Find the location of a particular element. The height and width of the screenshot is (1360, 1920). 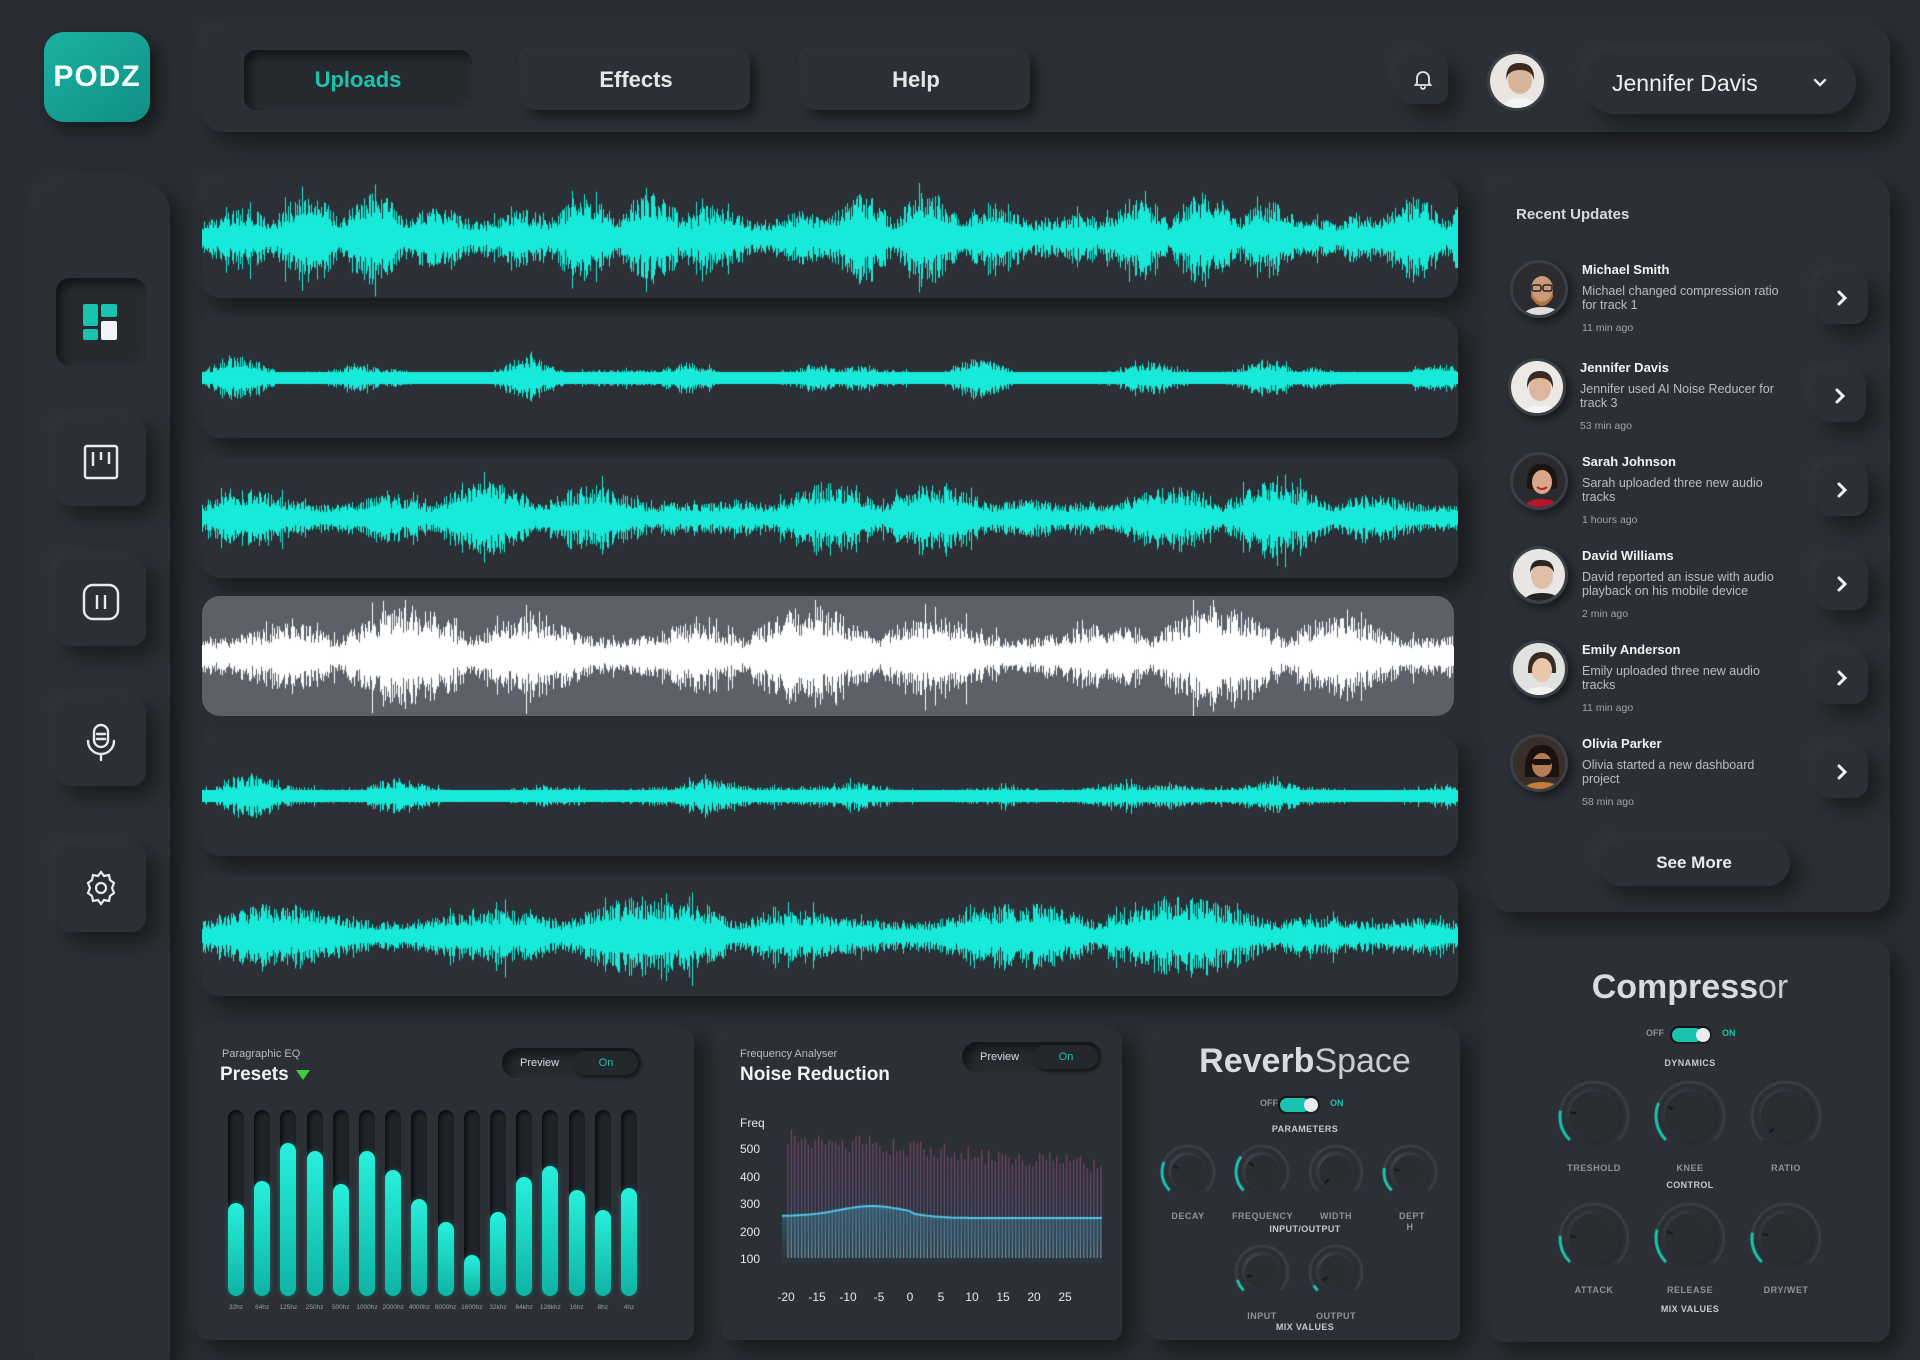

knob-frequency: FREQUENCY is located at coordinates (1262, 1181).